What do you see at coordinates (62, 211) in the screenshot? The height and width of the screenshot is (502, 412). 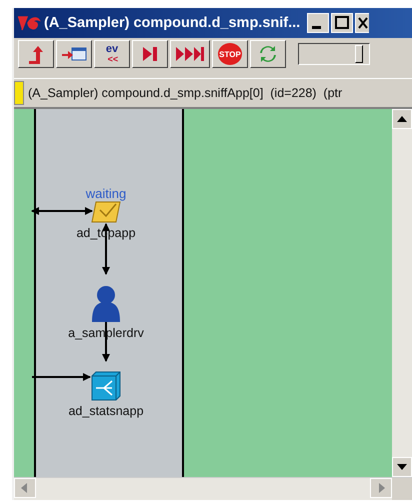 I see `two-way-arrow` at bounding box center [62, 211].